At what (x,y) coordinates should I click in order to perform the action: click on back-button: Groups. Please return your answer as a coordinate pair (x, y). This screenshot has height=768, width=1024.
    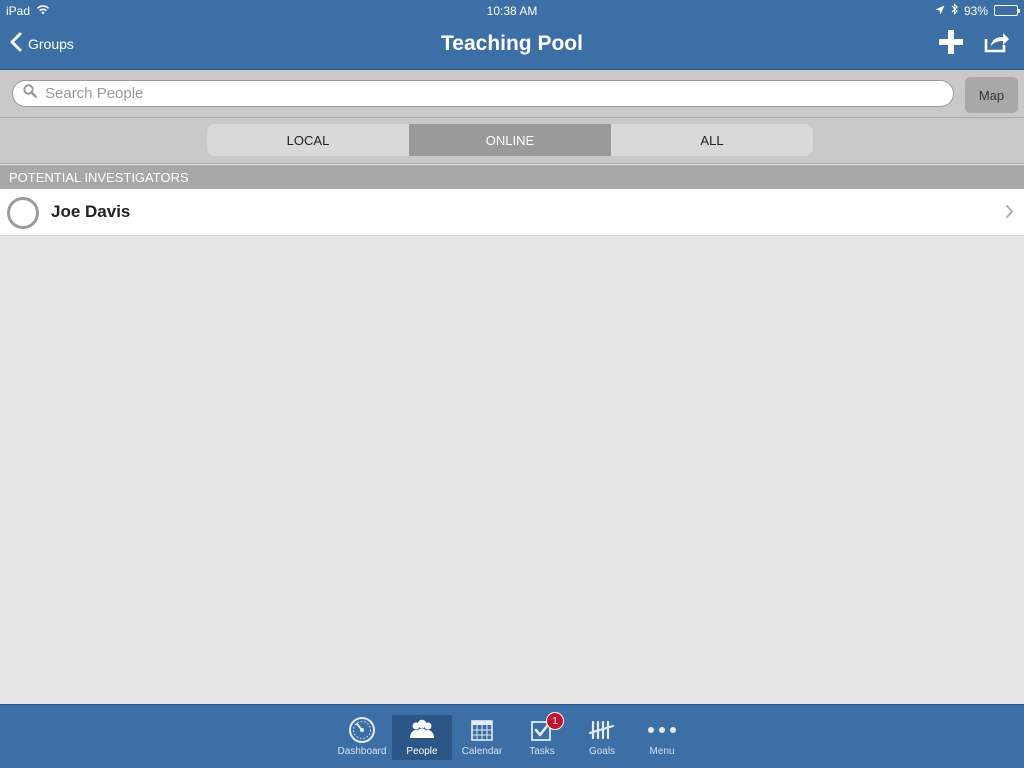
    Looking at the image, I should click on (42, 43).